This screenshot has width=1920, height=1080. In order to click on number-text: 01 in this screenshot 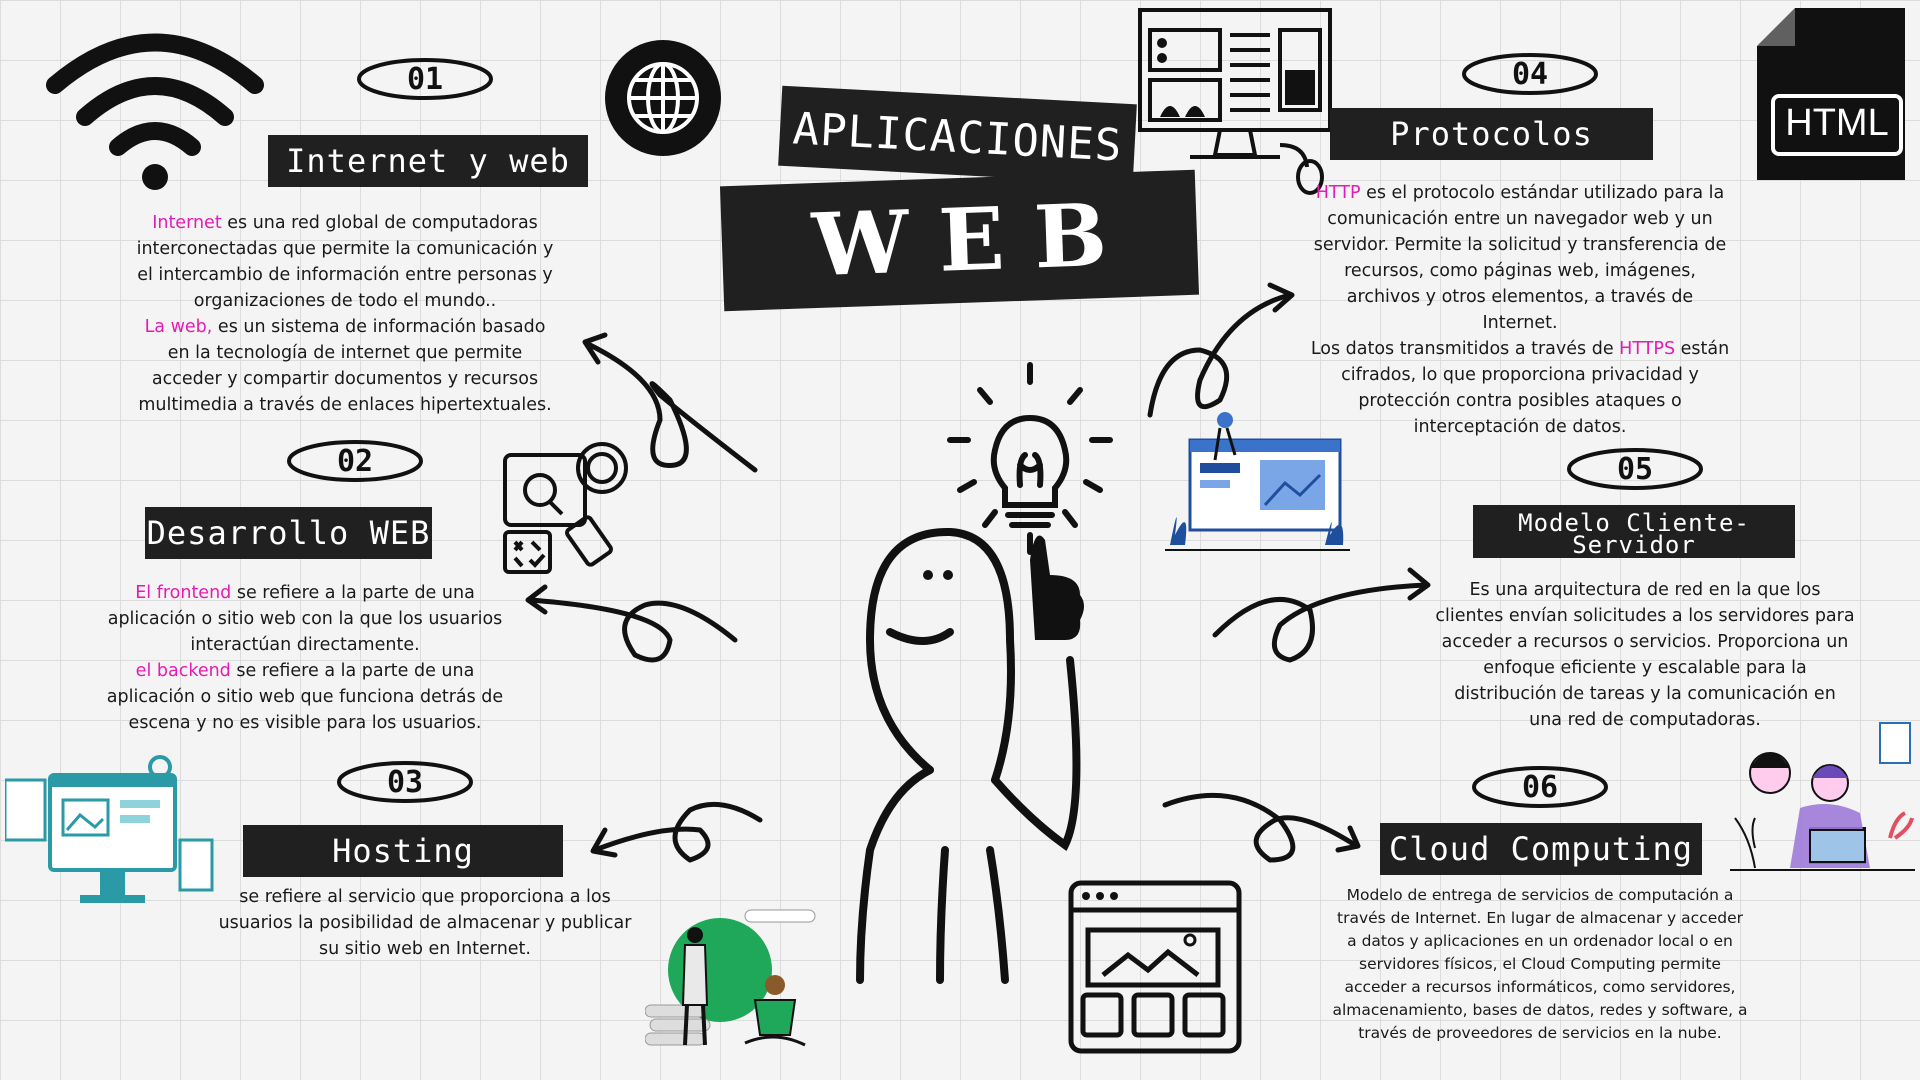, I will do `click(425, 79)`.